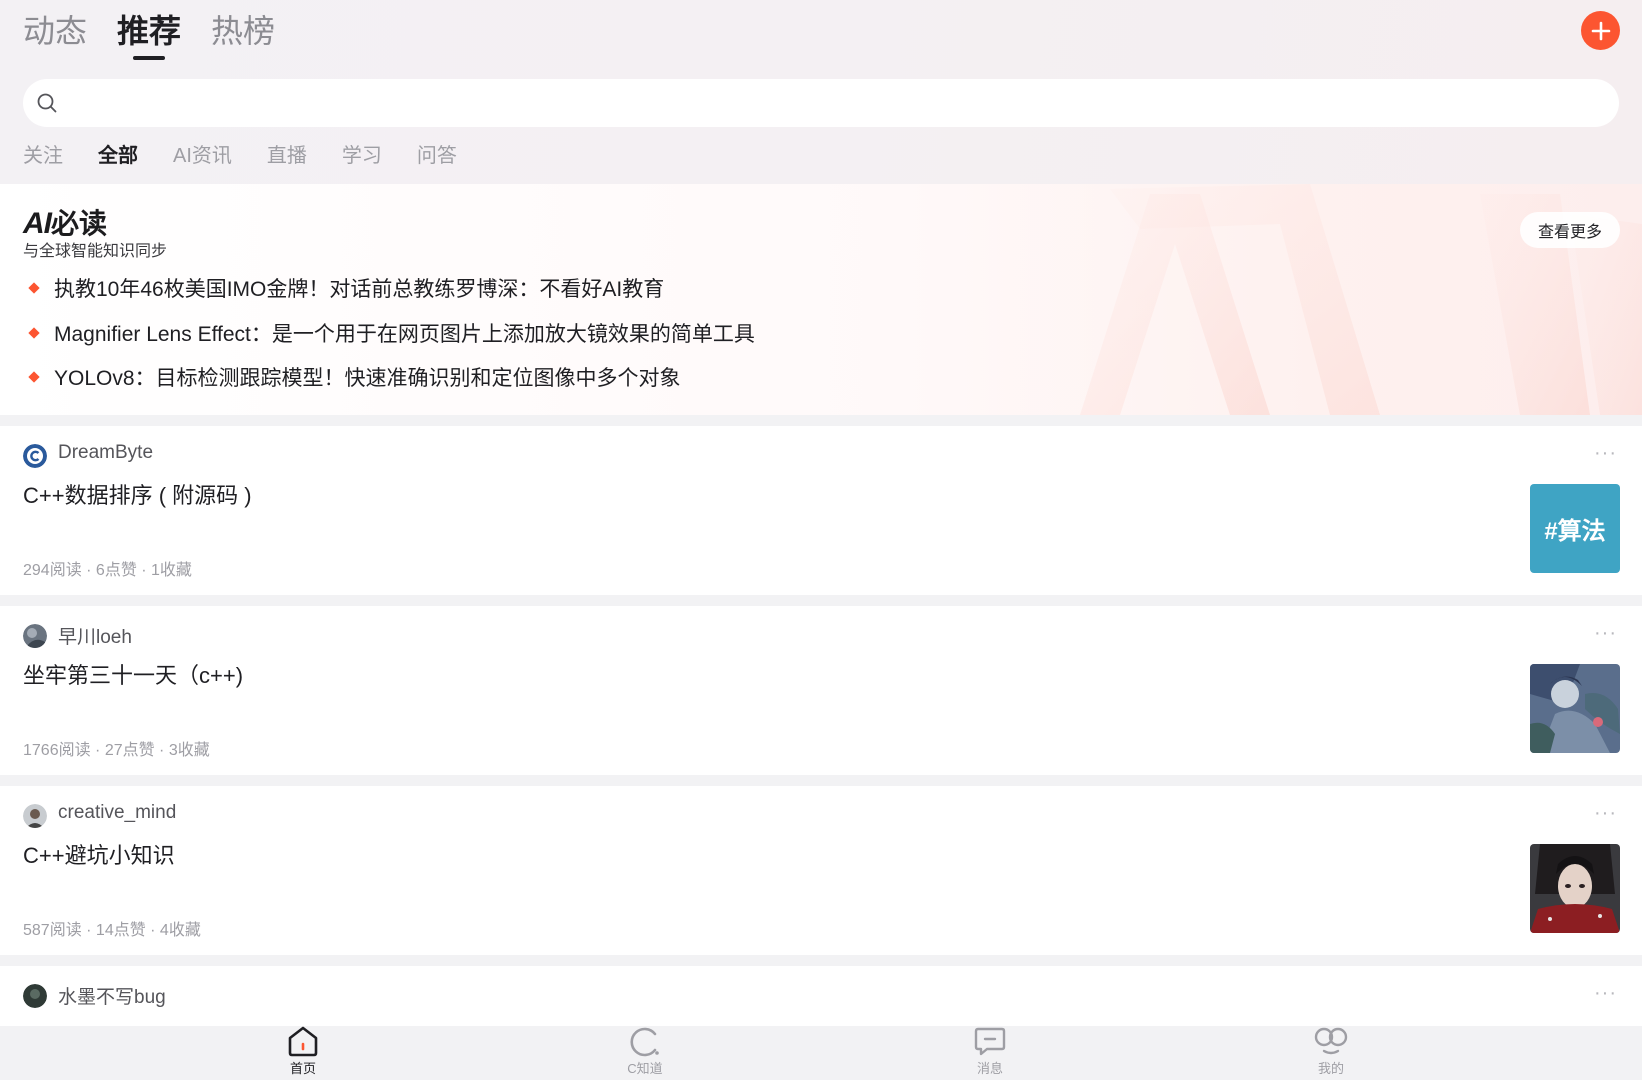  I want to click on category-qa: 问答, so click(437, 156).